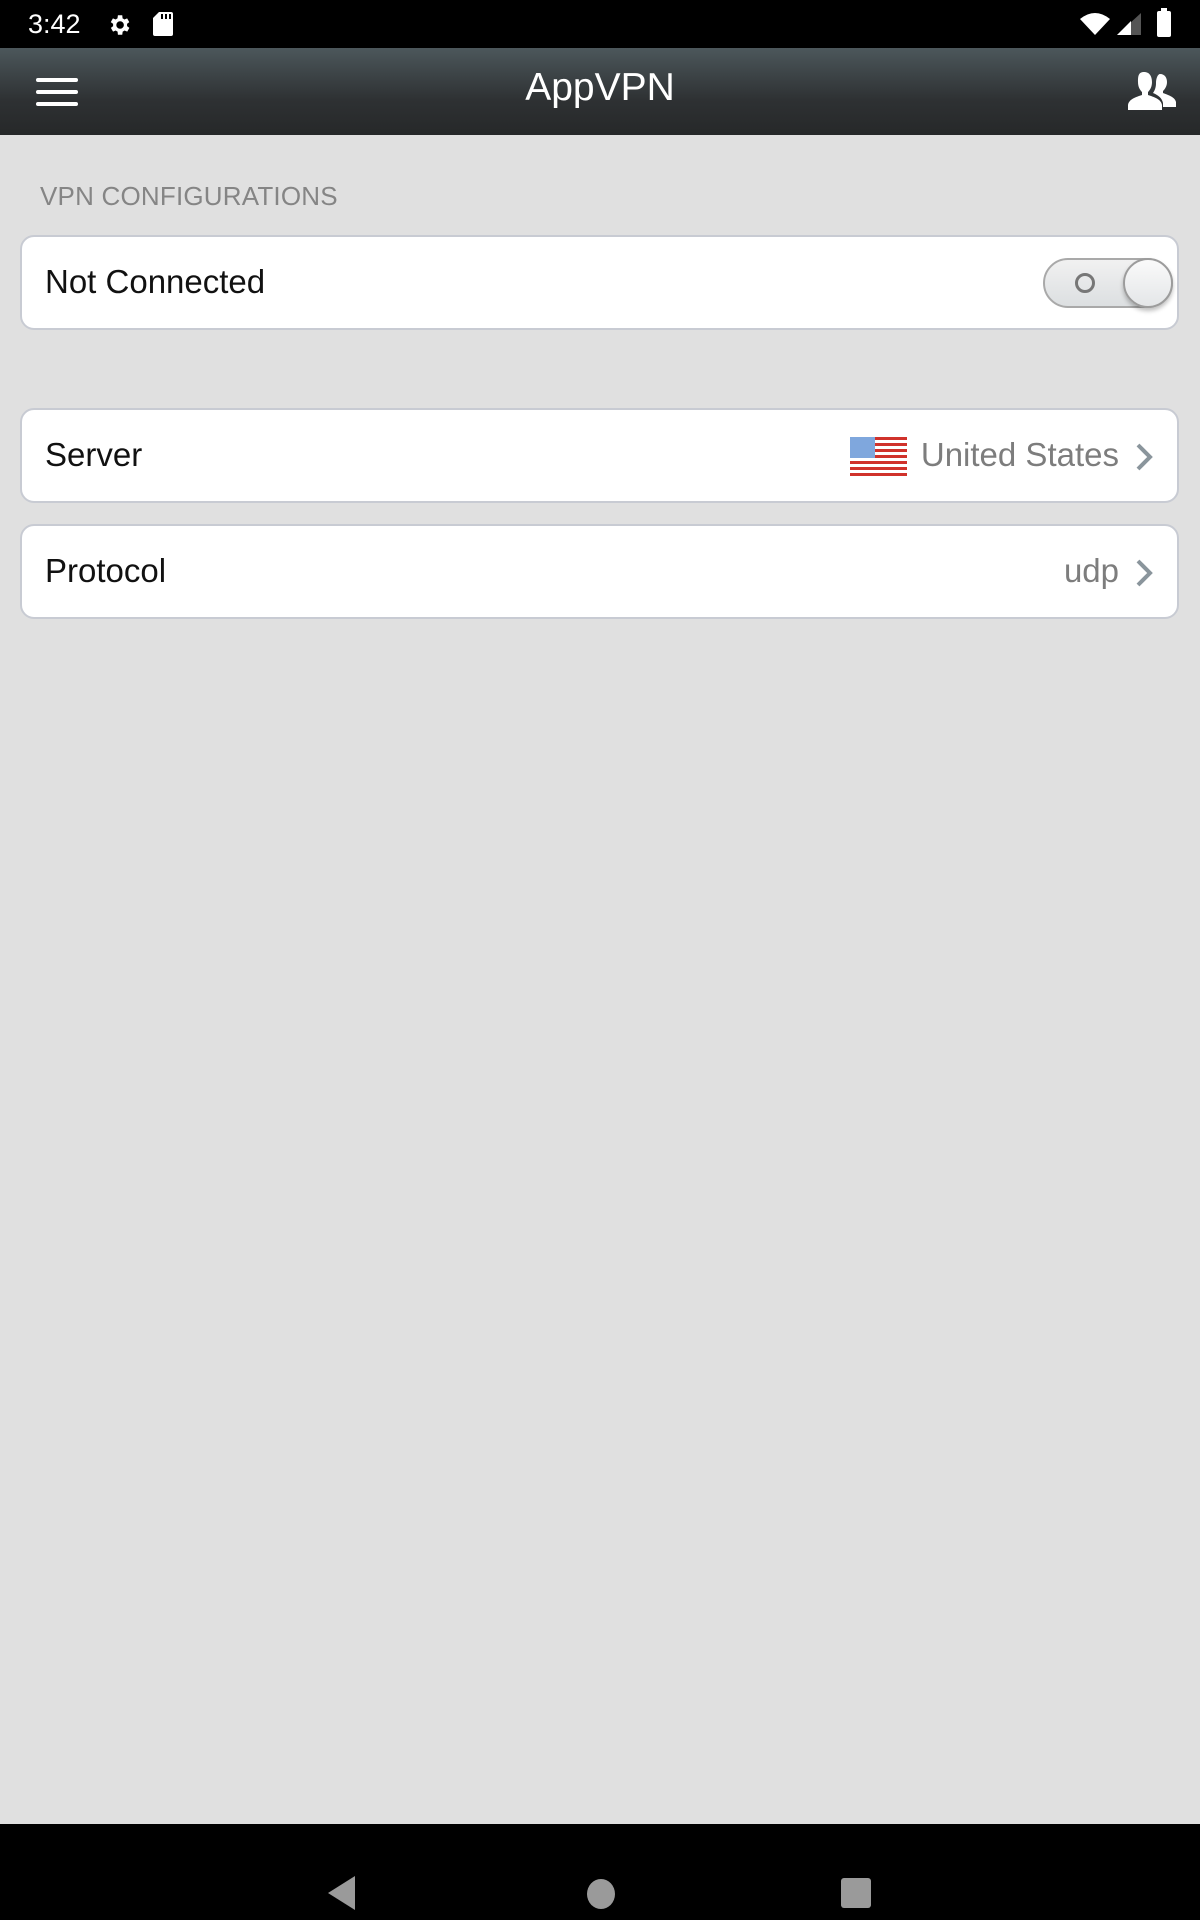 This screenshot has width=1200, height=1920. I want to click on status-time: 3:42, so click(54, 24).